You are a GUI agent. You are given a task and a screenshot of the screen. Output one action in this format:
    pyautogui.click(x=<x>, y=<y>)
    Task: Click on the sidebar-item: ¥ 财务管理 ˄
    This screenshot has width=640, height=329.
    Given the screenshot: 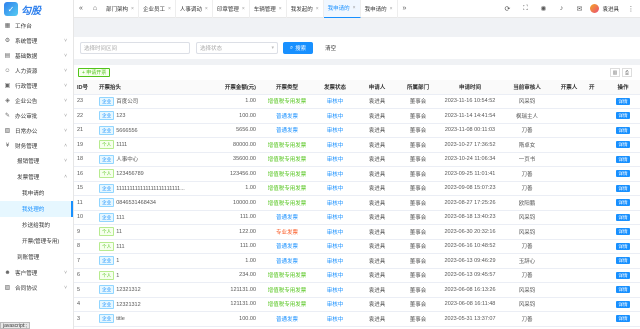 What is the action you would take?
    pyautogui.click(x=36, y=145)
    